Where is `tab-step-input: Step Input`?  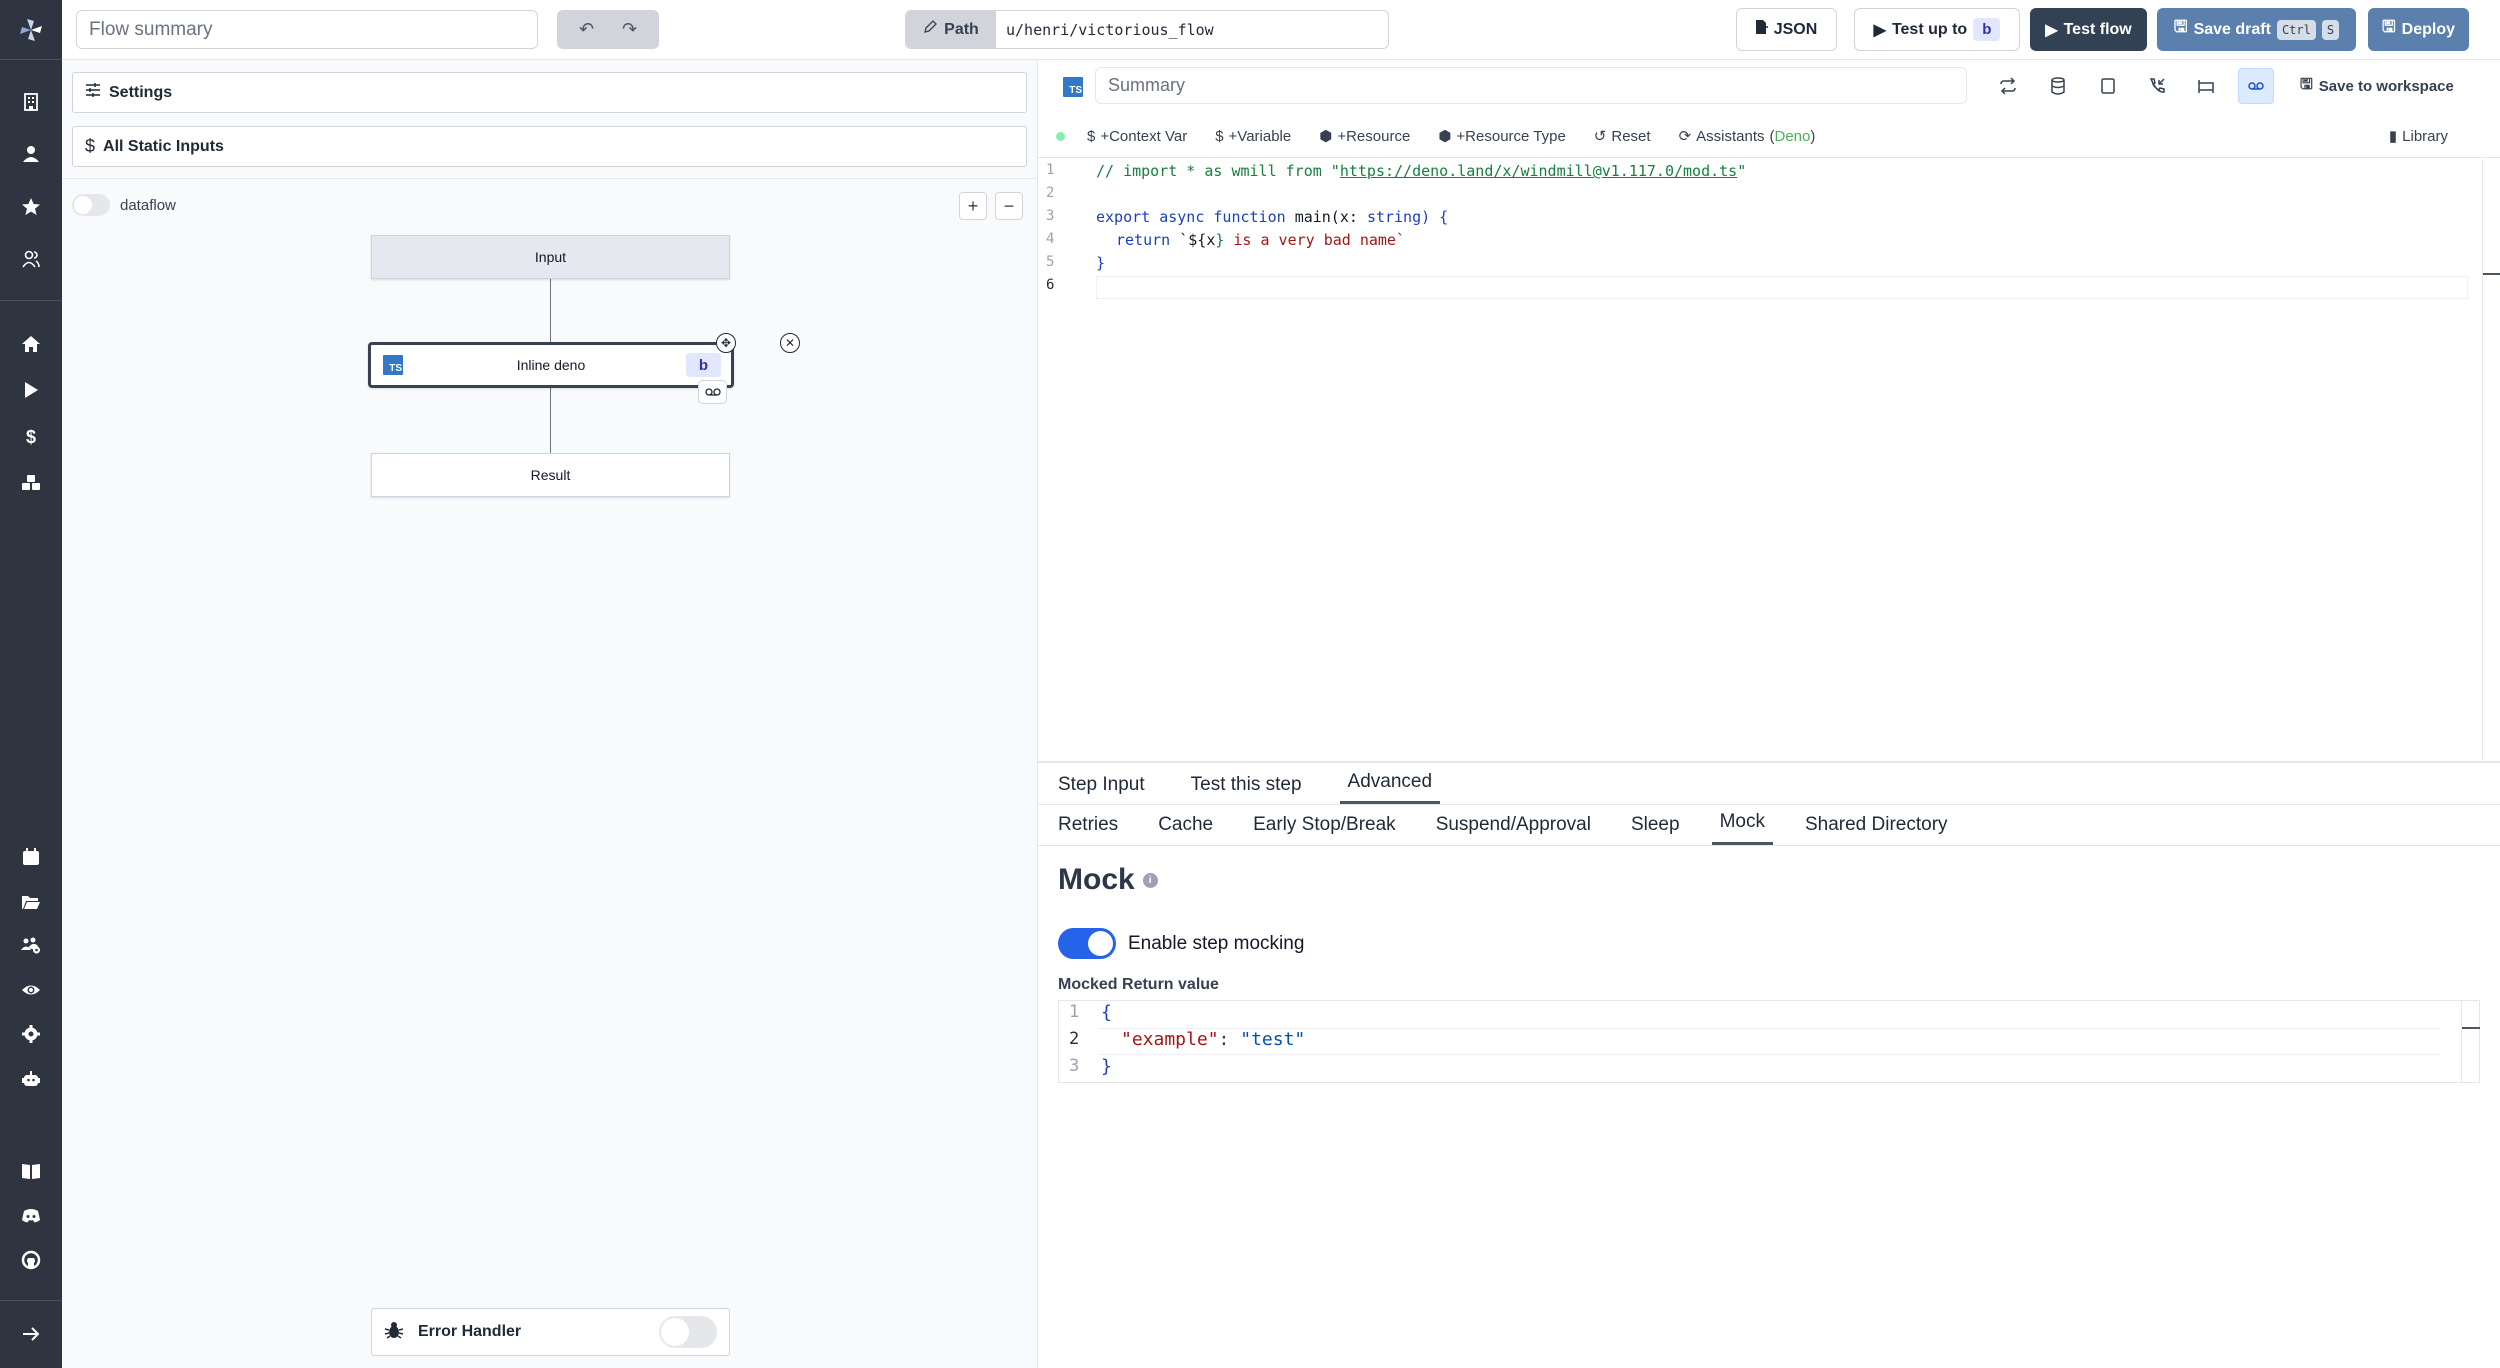 tab-step-input: Step Input is located at coordinates (1101, 789).